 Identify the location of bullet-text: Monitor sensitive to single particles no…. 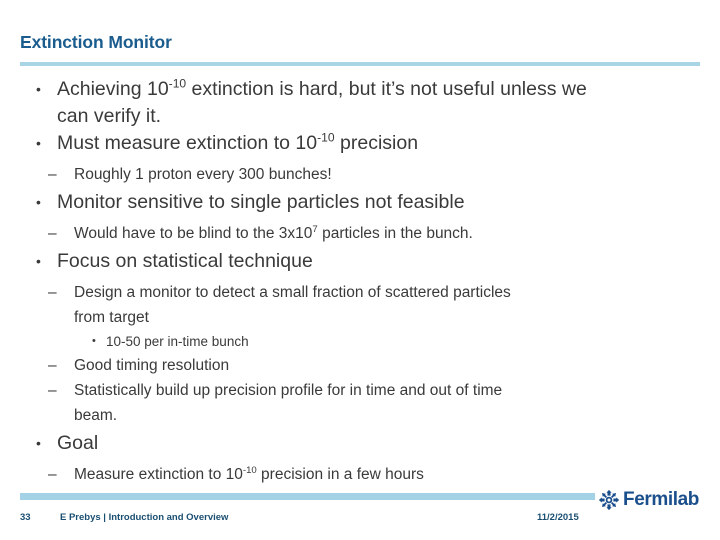
(261, 202).